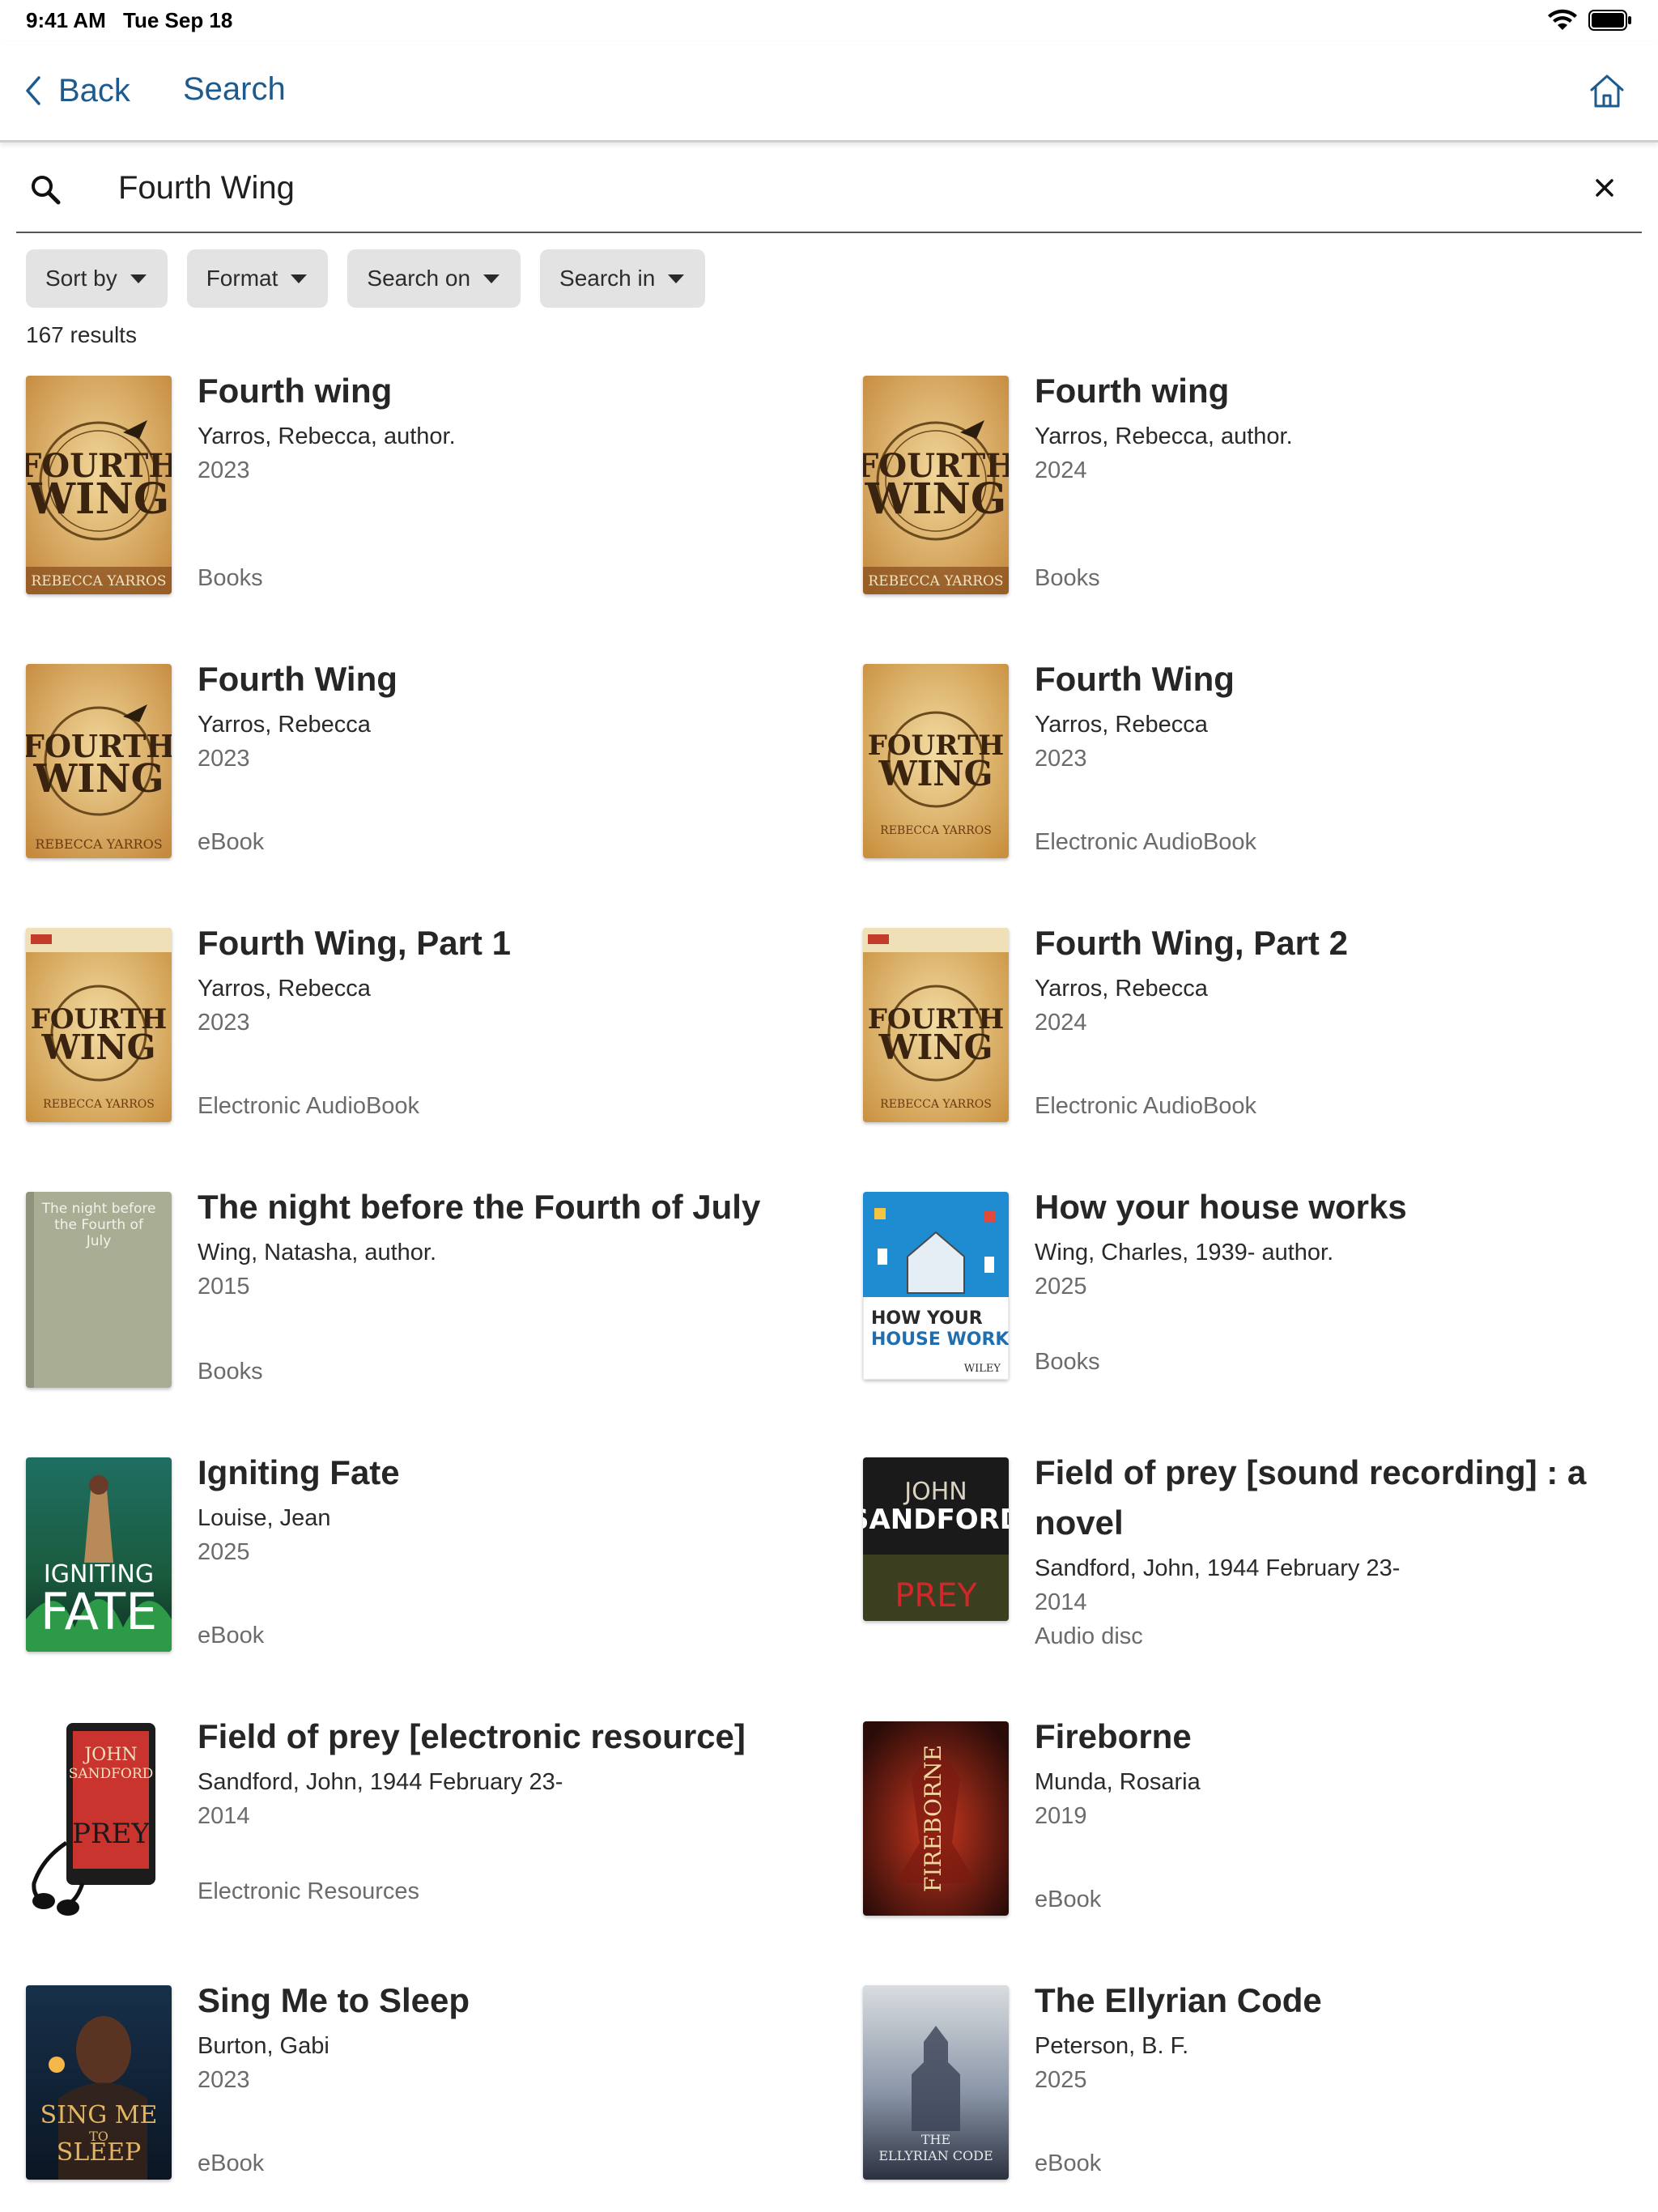  I want to click on book-cover: HOW YOUR HOUSE WORKS WILEY, so click(936, 1286).